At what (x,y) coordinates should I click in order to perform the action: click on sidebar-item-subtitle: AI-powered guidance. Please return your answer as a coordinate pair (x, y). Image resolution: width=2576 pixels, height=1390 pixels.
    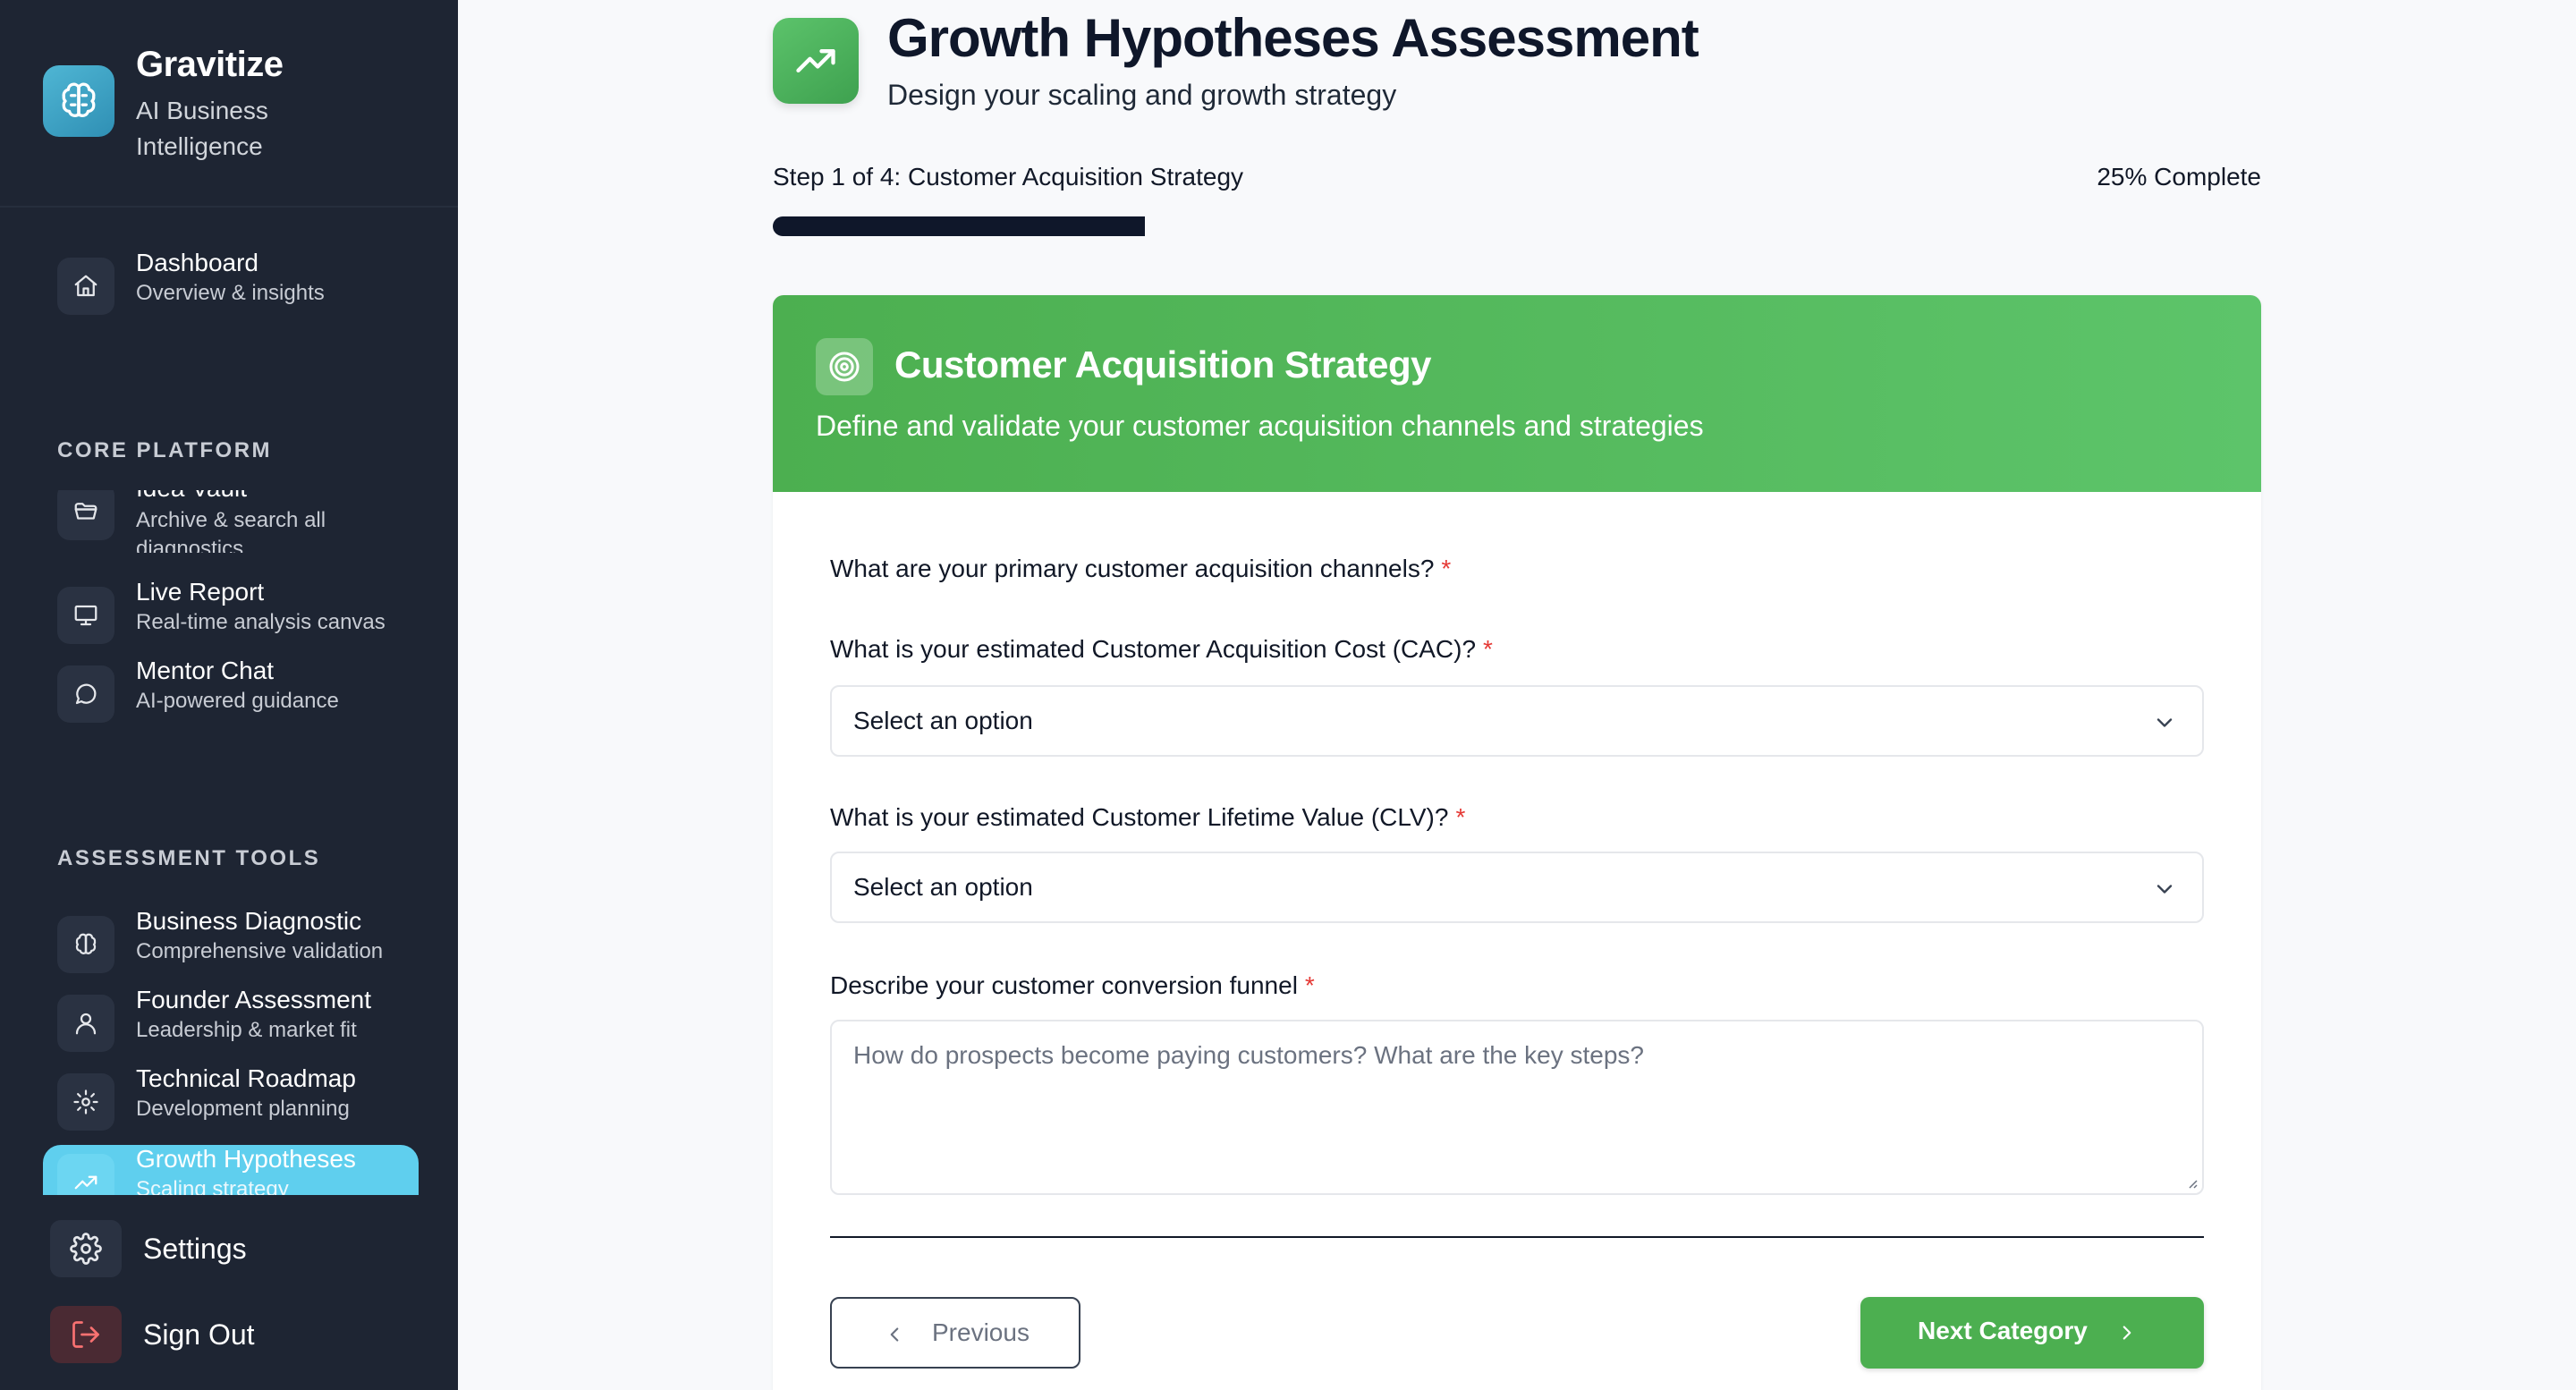
    Looking at the image, I should click on (237, 701).